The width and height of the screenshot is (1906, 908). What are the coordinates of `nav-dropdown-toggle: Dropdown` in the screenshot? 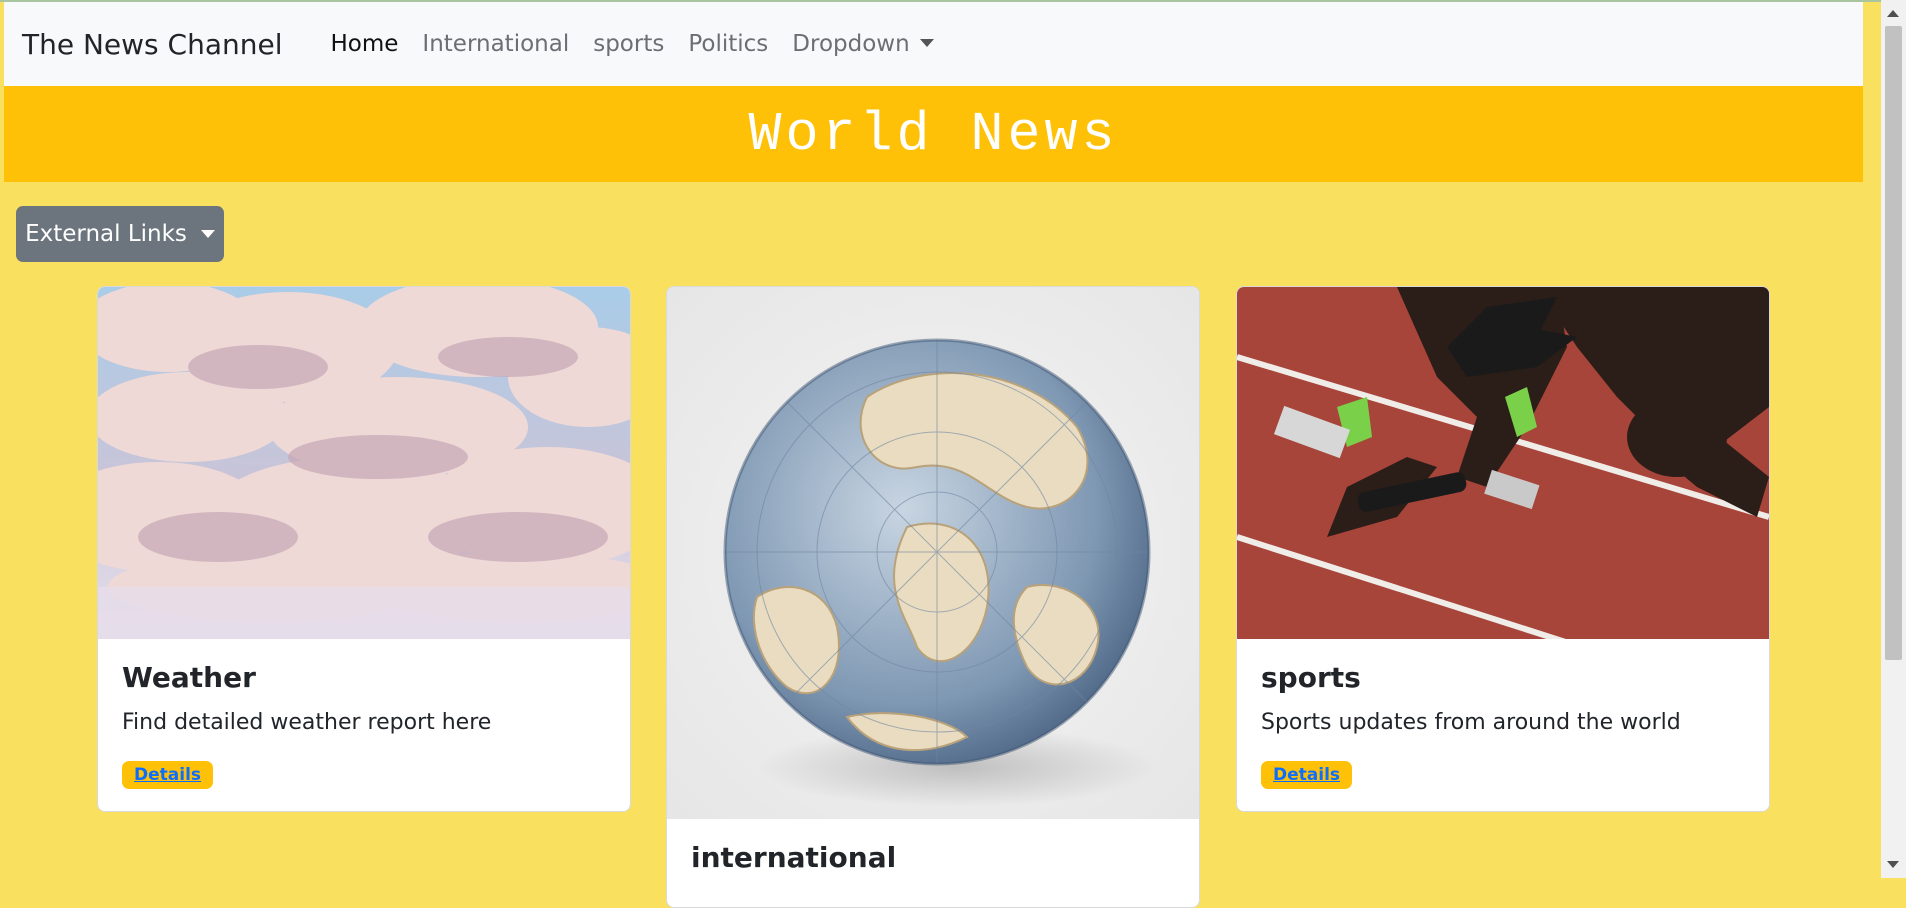 It's located at (863, 44).